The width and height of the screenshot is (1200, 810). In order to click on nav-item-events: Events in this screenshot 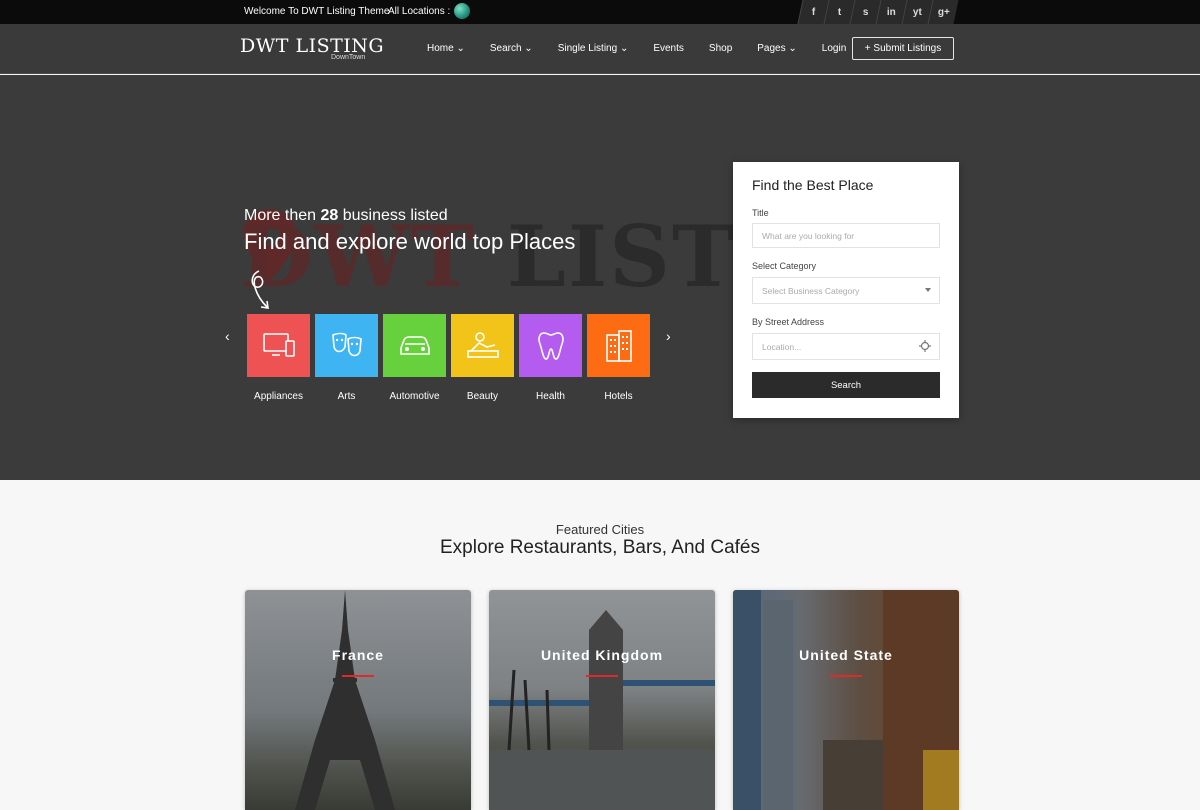, I will do `click(668, 48)`.